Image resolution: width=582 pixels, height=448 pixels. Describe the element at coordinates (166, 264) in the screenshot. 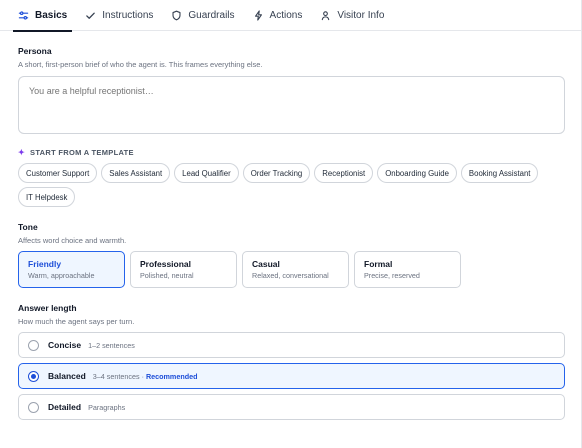

I see `tone-option-name: Professional` at that location.